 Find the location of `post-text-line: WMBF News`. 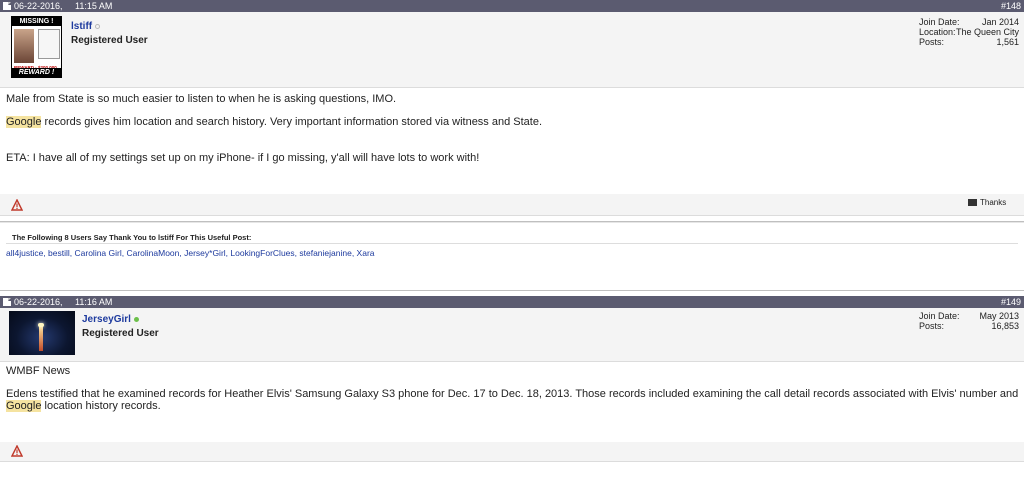

post-text-line: WMBF News is located at coordinates (38, 371).